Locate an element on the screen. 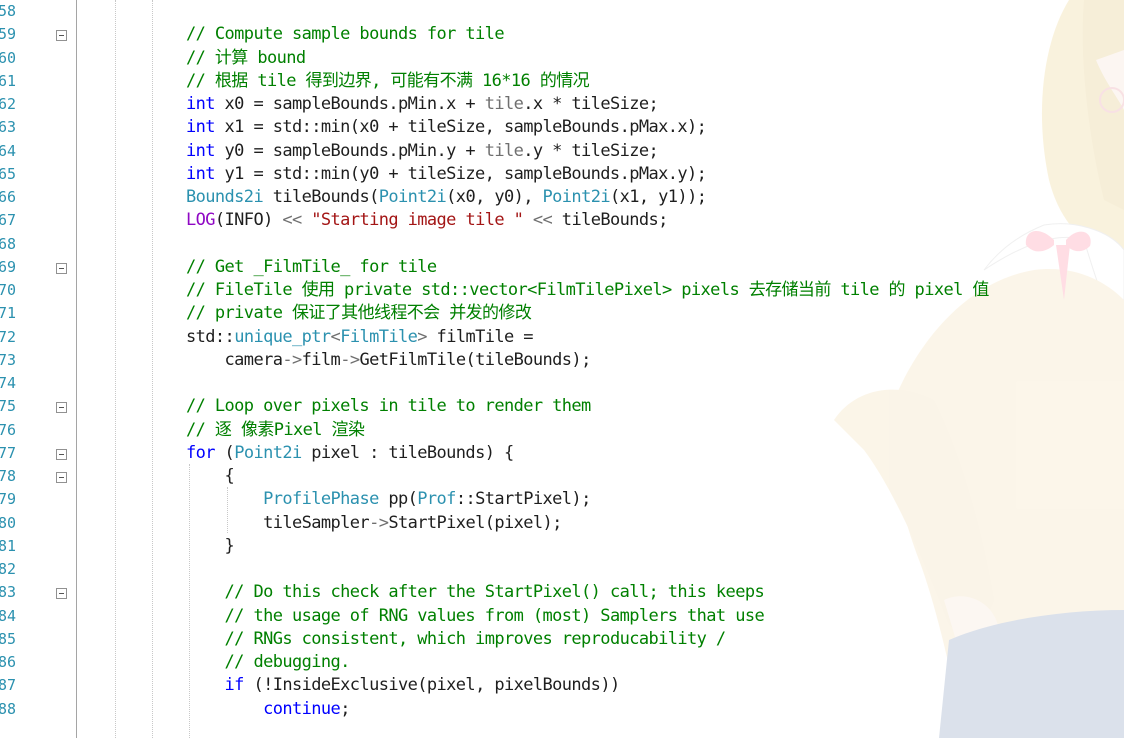 This screenshot has width=1124, height=738. code-token: ::StartPixel); is located at coordinates (523, 499).